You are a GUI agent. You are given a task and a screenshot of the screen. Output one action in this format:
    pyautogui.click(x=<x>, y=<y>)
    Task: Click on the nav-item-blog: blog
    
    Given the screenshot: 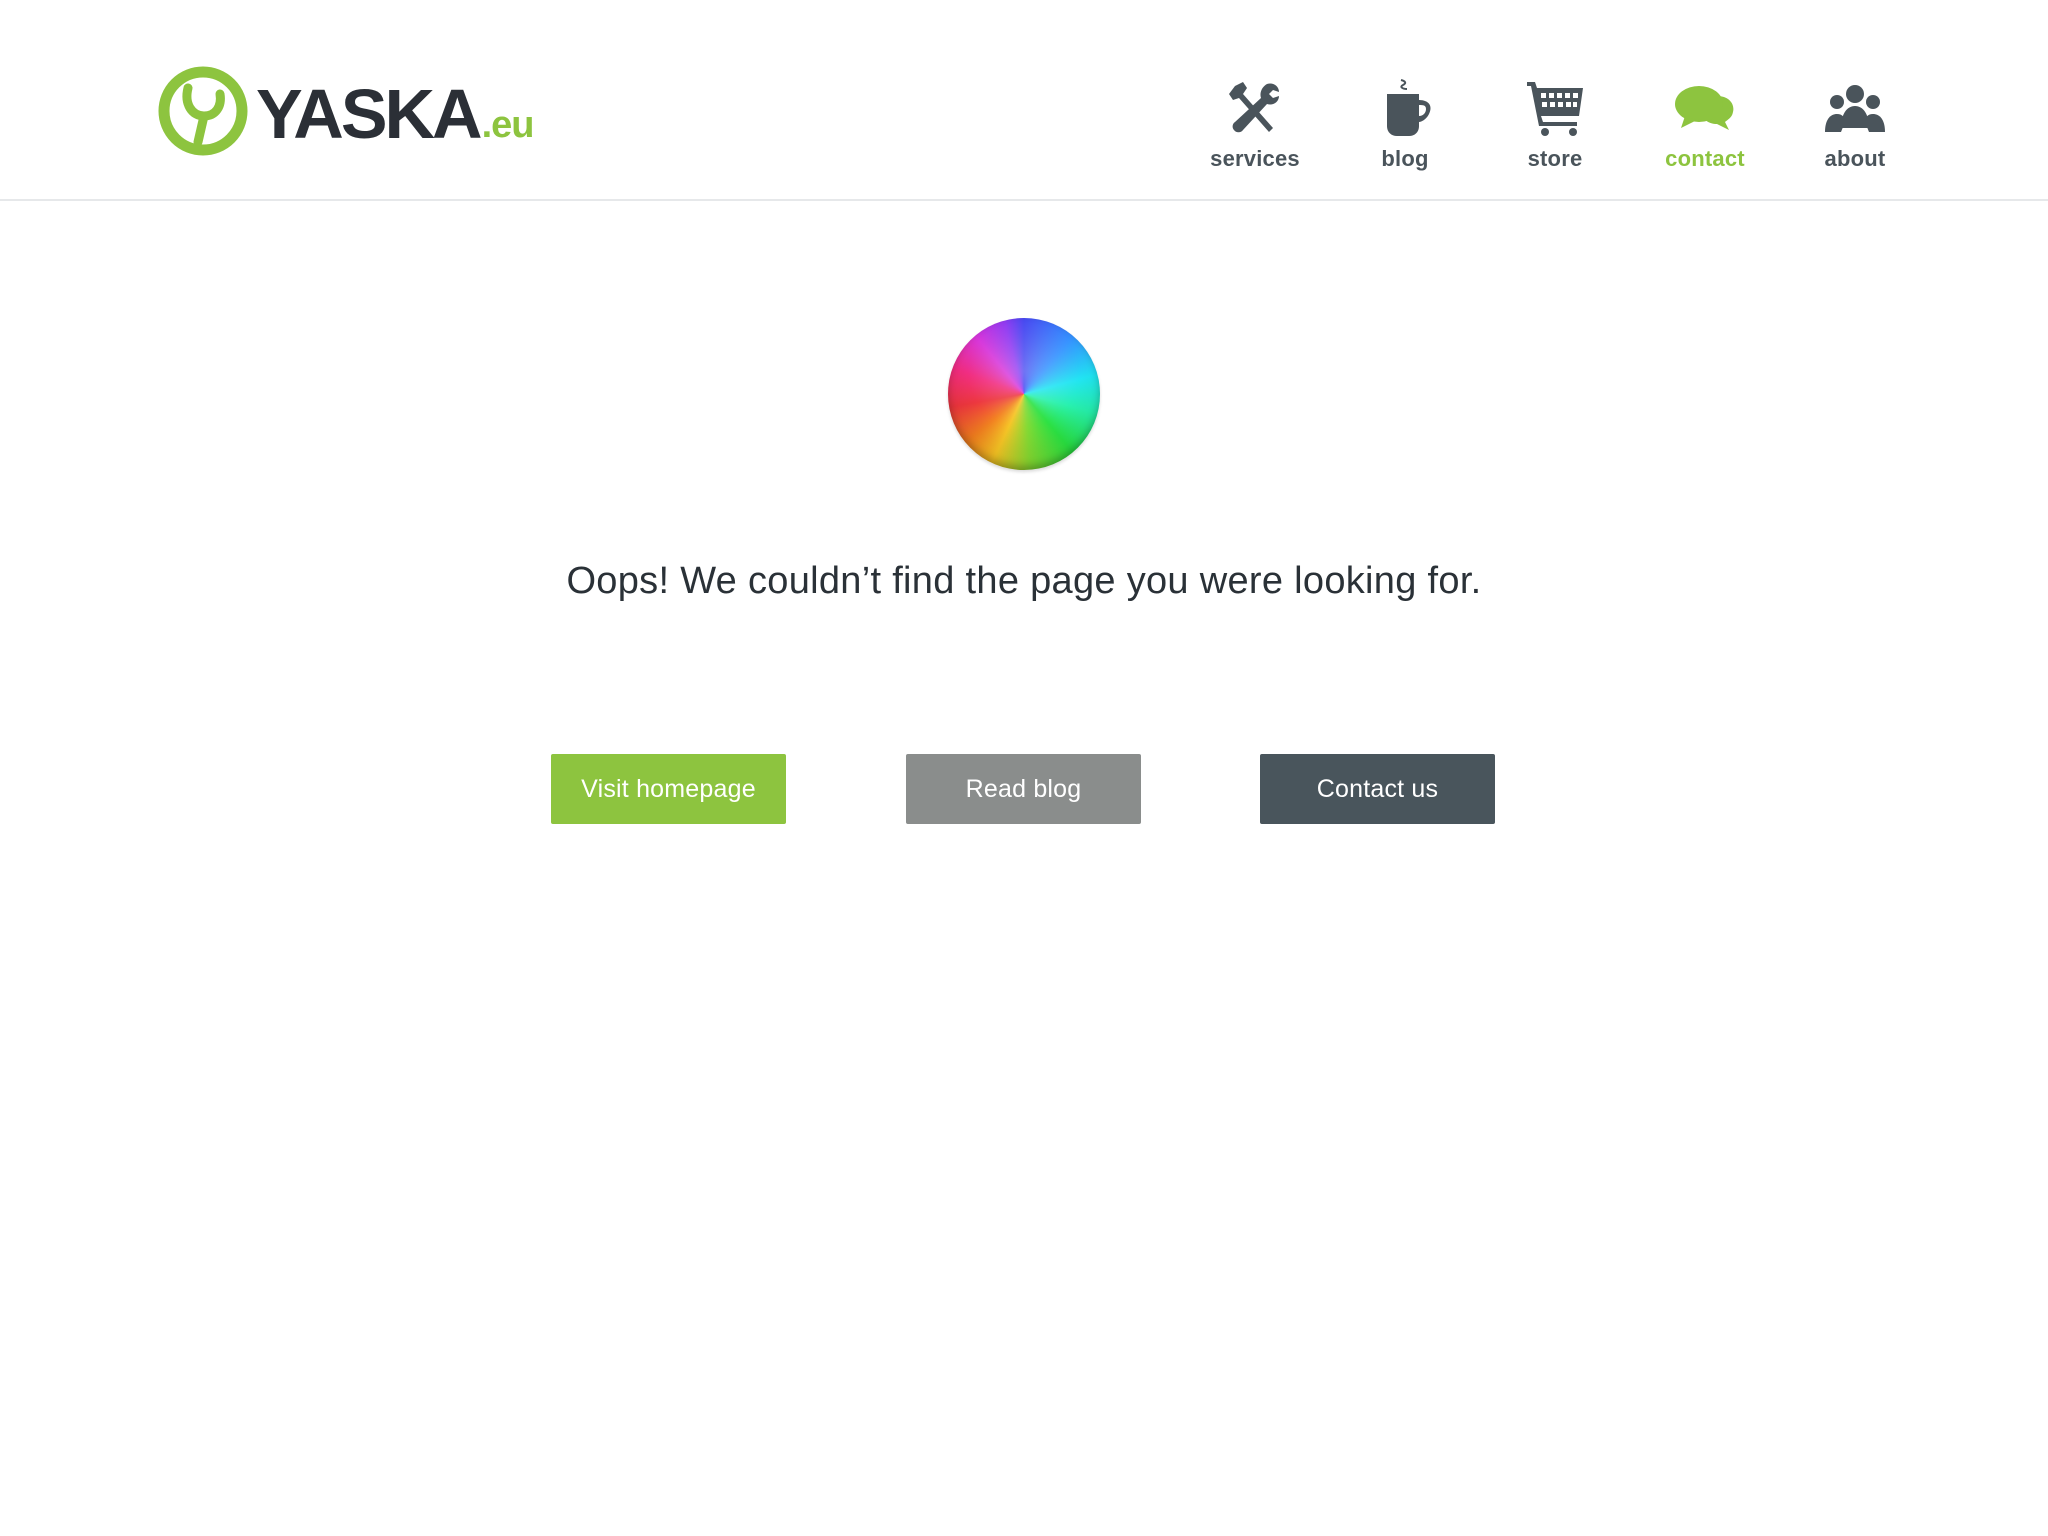 What is the action you would take?
    pyautogui.click(x=1405, y=125)
    